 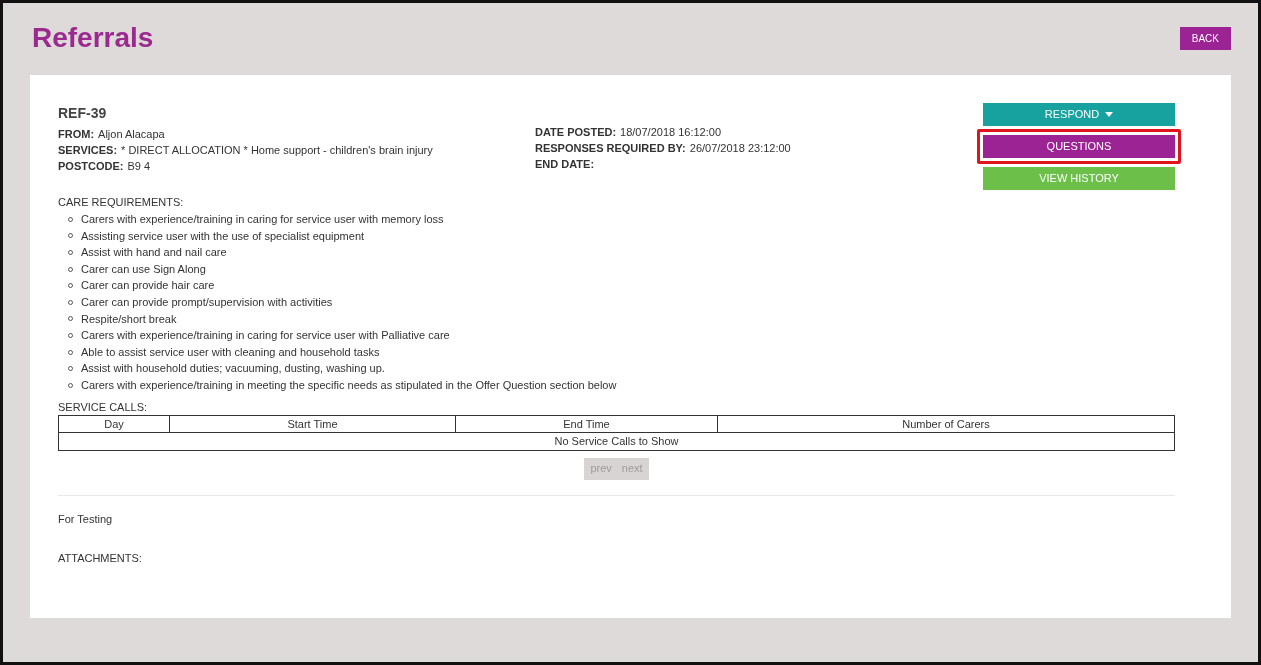 What do you see at coordinates (93, 38) in the screenshot?
I see `page-title: Referrals` at bounding box center [93, 38].